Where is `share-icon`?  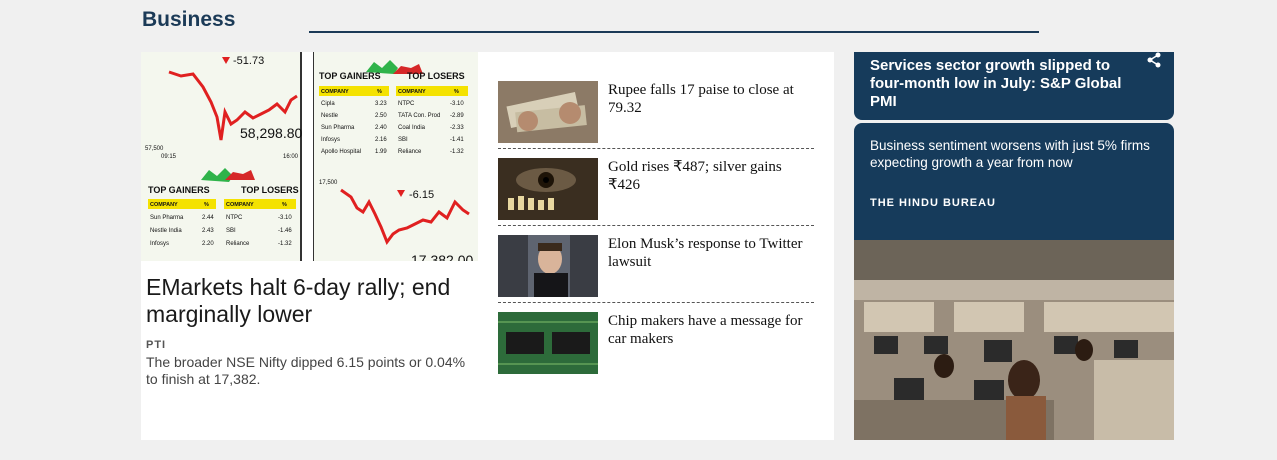
share-icon is located at coordinates (1154, 60).